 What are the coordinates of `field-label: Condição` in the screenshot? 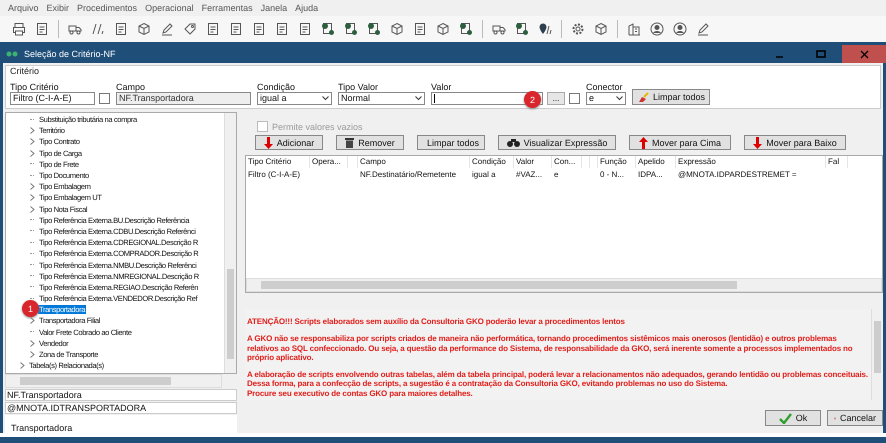 It's located at (276, 87).